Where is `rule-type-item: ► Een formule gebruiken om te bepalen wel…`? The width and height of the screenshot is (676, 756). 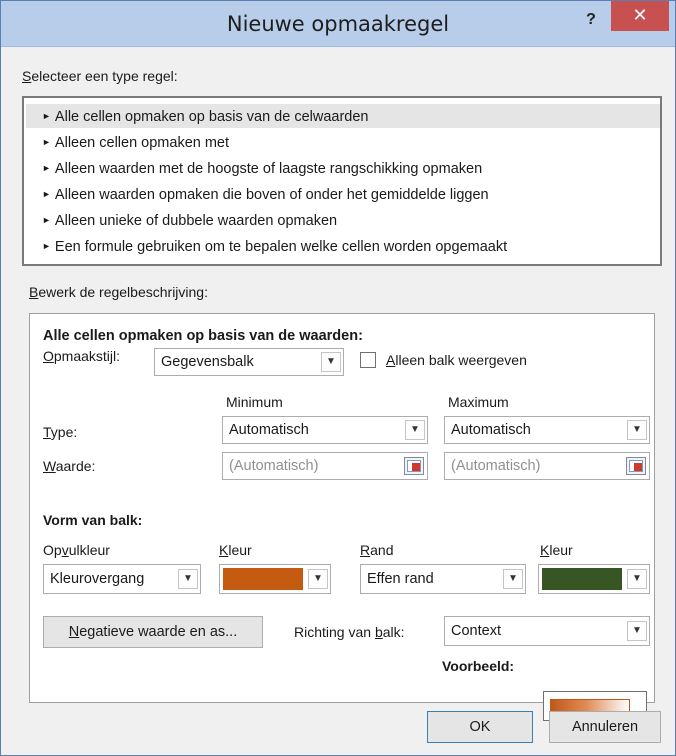 rule-type-item: ► Een formule gebruiken om te bepalen wel… is located at coordinates (343, 246).